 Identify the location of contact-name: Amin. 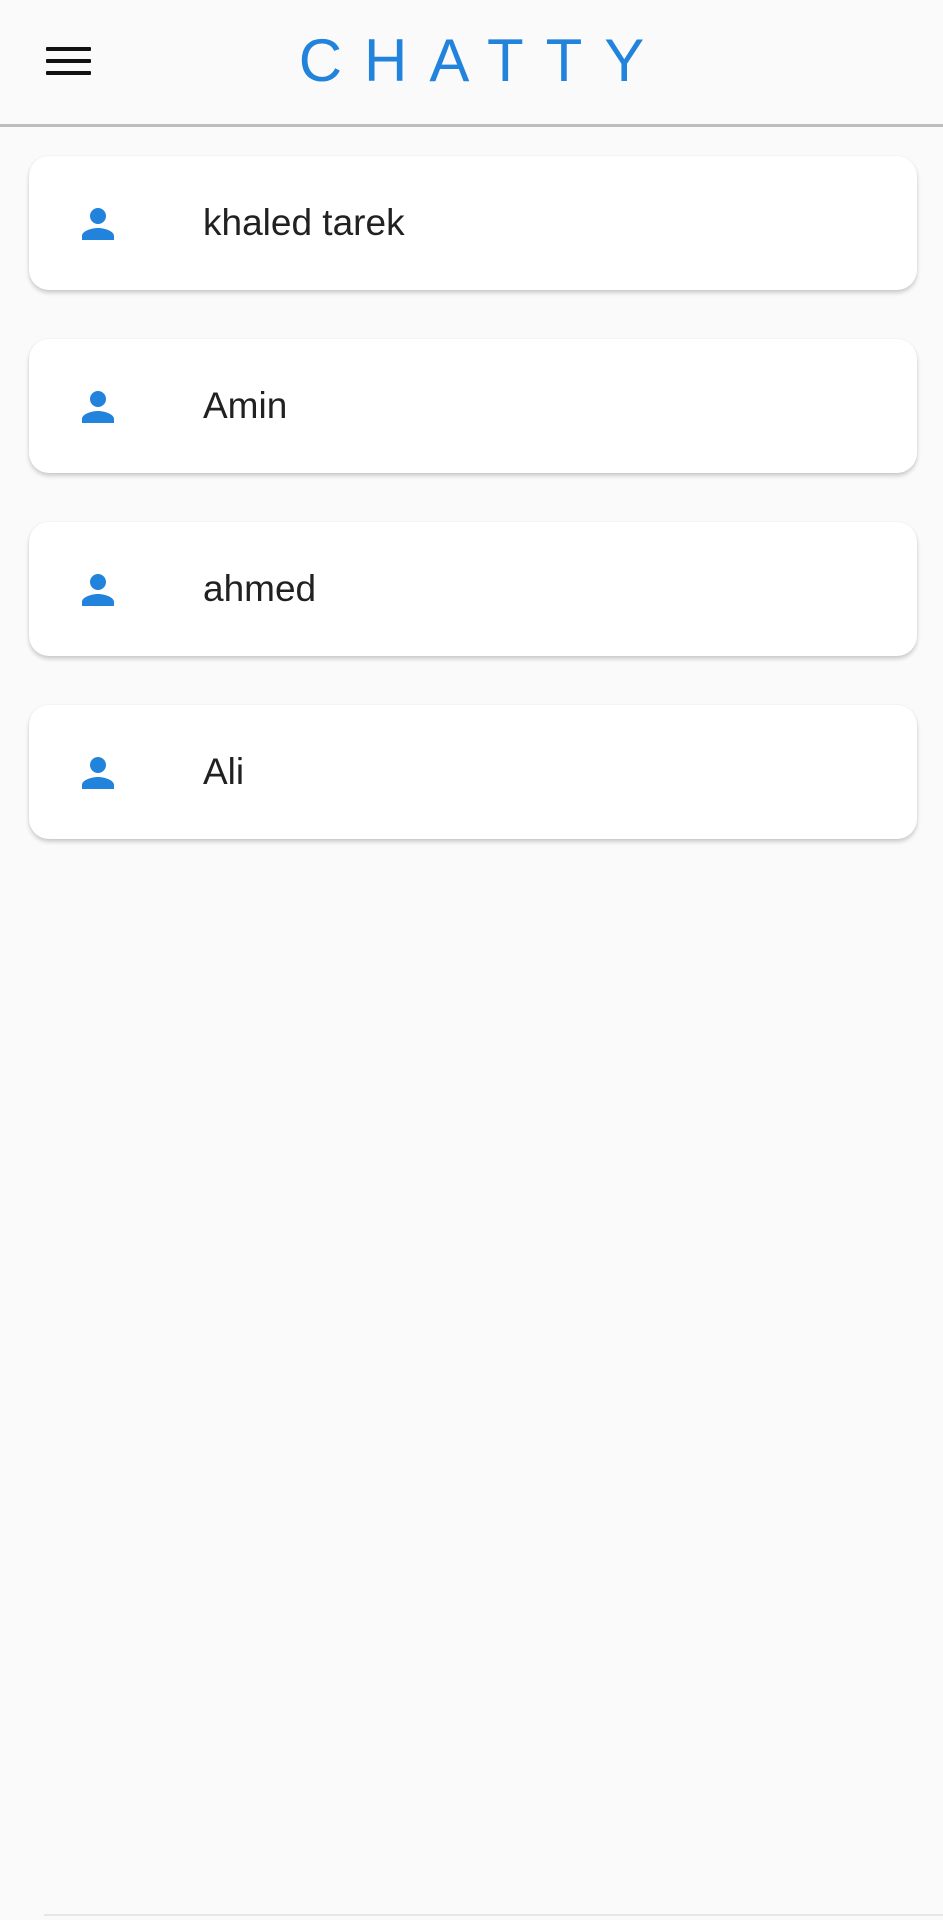
(245, 405).